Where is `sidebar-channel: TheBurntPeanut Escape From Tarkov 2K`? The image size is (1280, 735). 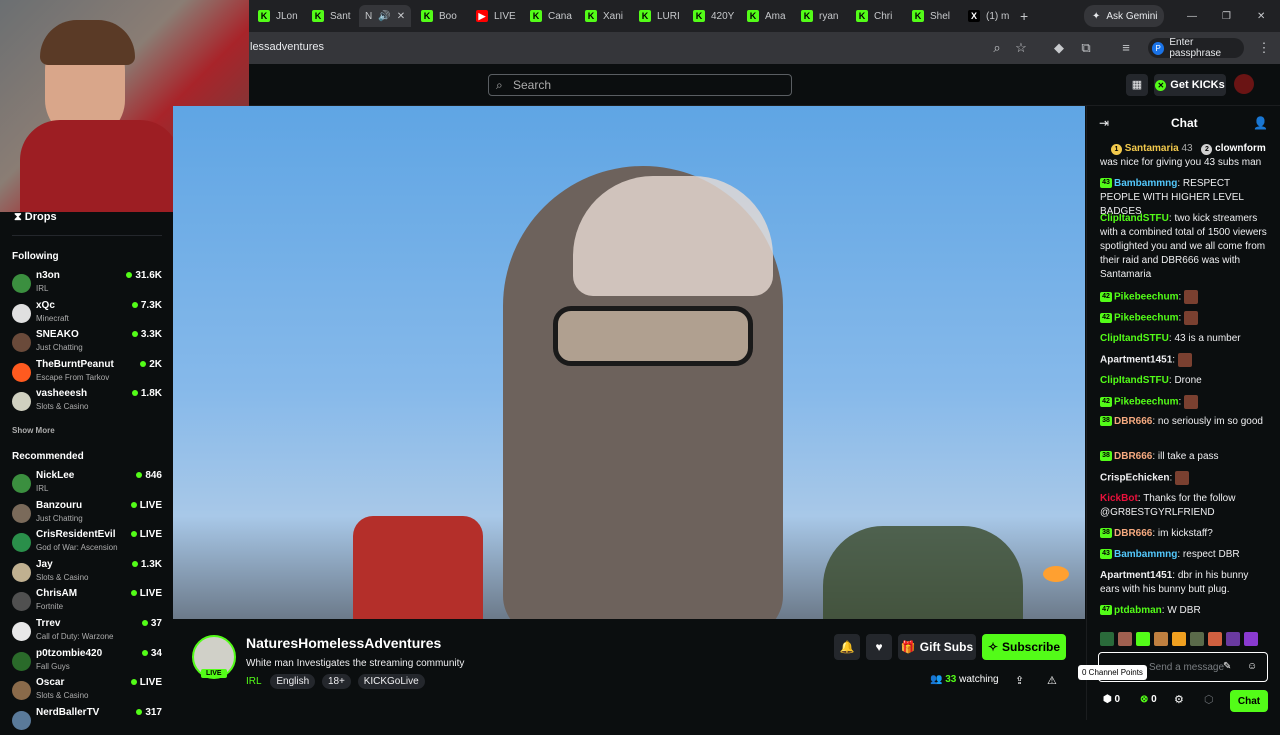
sidebar-channel: TheBurntPeanut Escape From Tarkov 2K is located at coordinates (87, 373).